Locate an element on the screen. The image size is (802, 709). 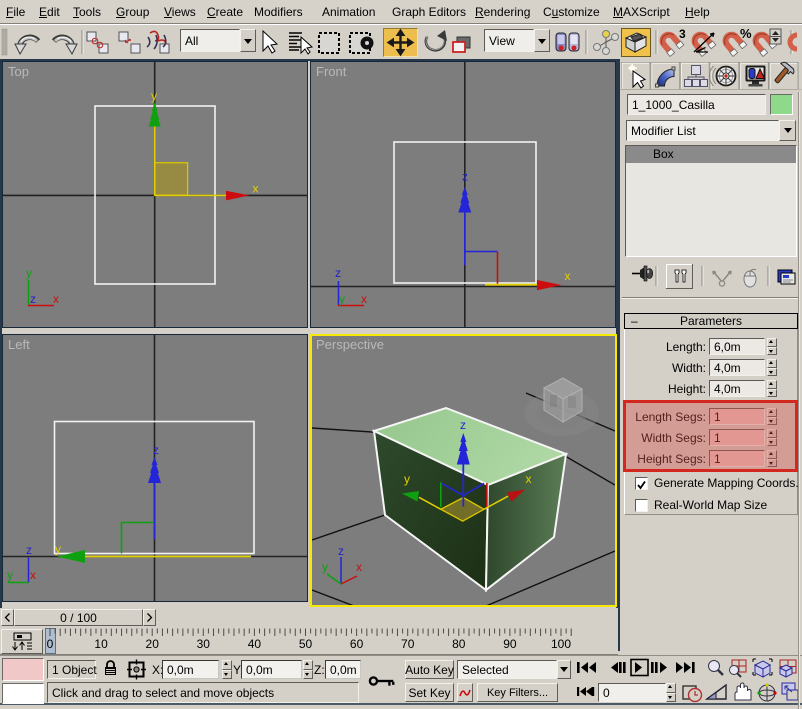
svg-text: 90 is located at coordinates (510, 644).